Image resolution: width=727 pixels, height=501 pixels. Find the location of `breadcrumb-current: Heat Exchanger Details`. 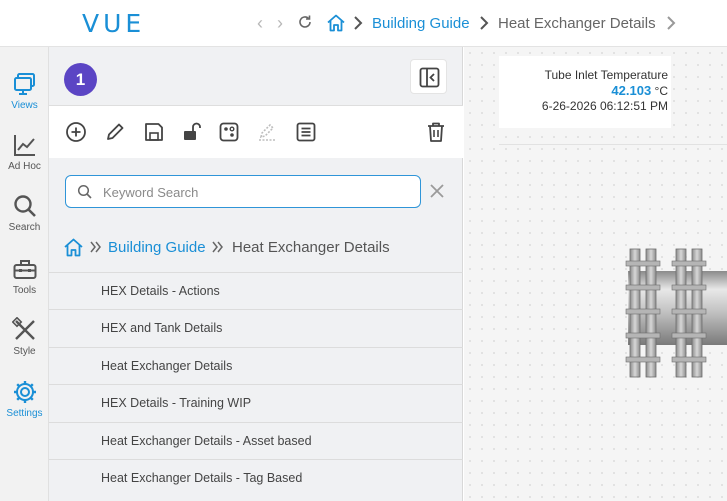

breadcrumb-current: Heat Exchanger Details is located at coordinates (577, 23).